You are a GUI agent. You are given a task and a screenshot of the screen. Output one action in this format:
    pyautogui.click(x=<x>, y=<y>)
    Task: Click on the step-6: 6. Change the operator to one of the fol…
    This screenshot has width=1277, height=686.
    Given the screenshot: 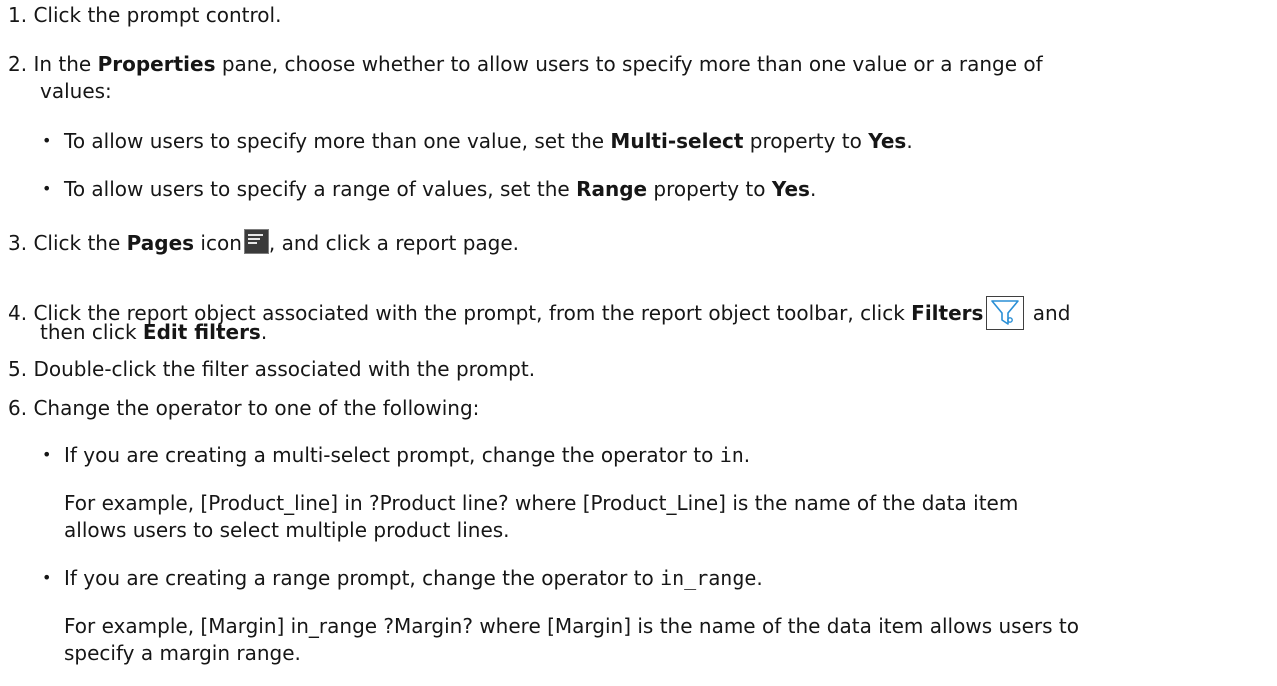 What is the action you would take?
    pyautogui.click(x=243, y=408)
    